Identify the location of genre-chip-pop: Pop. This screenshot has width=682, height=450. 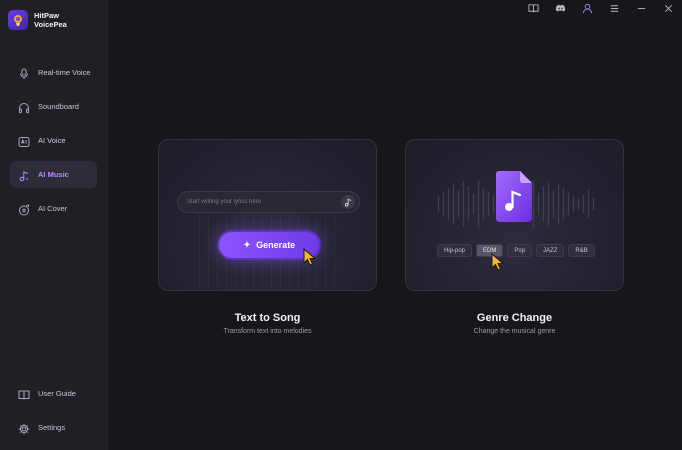
(520, 250).